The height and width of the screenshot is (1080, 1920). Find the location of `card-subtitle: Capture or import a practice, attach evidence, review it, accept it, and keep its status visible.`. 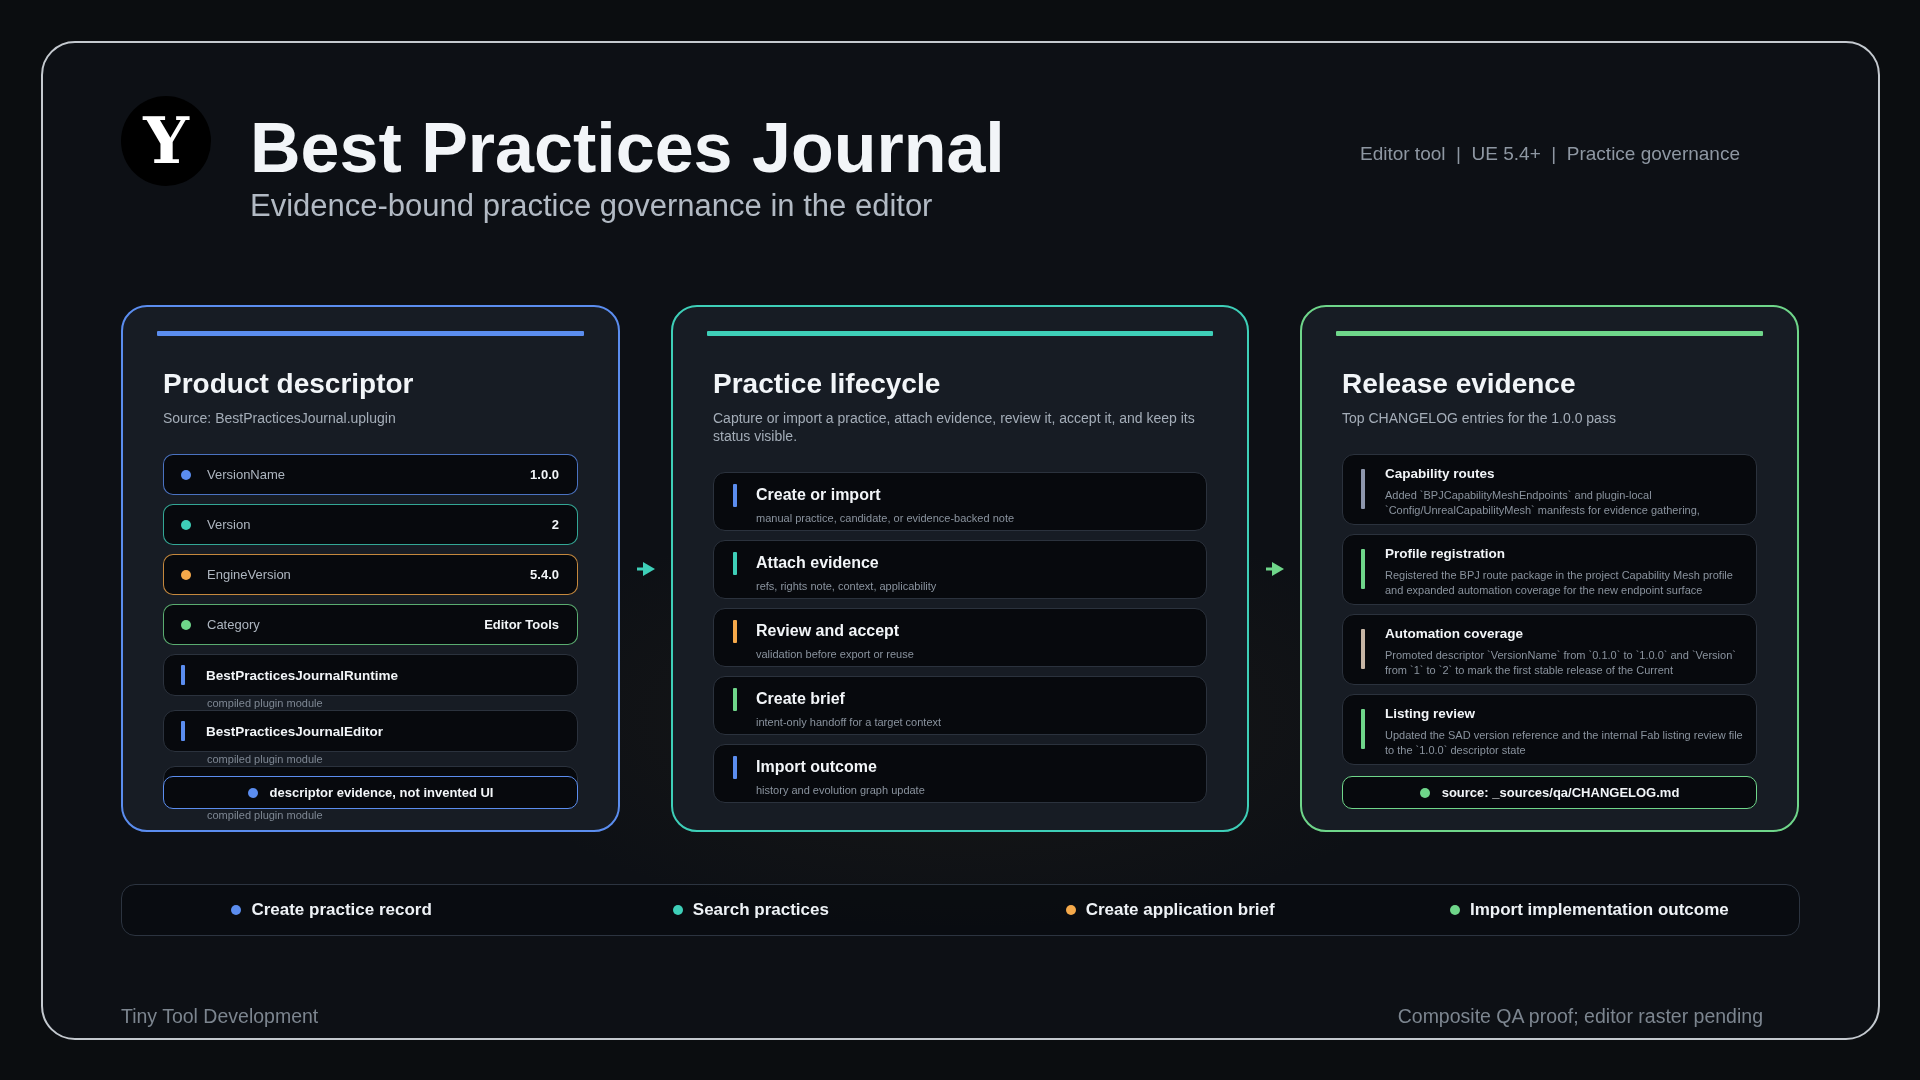

card-subtitle: Capture or import a practice, attach evidence, review it, accept it, and keep its status visible. is located at coordinates (954, 427).